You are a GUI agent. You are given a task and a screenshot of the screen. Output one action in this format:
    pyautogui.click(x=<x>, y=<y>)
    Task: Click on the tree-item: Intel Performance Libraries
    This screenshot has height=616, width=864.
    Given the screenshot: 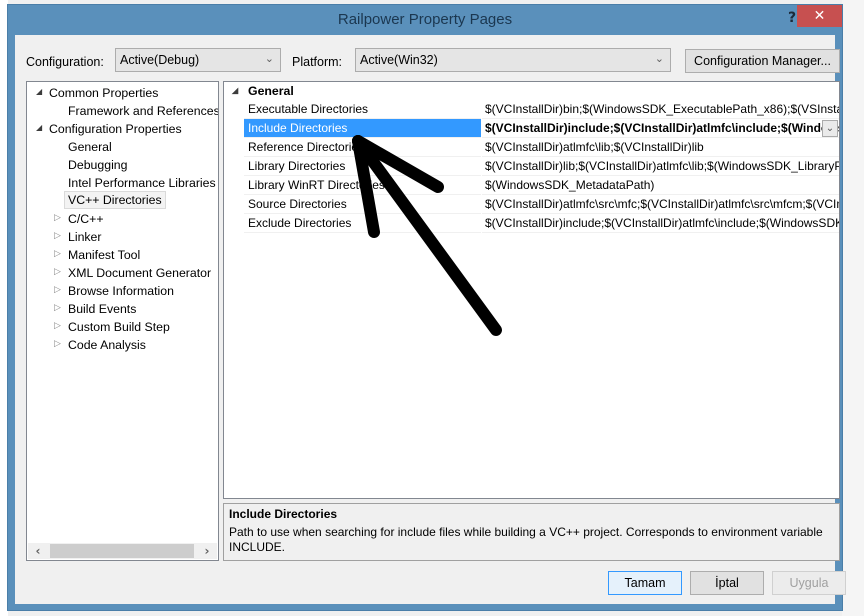 What is the action you would take?
    pyautogui.click(x=142, y=183)
    